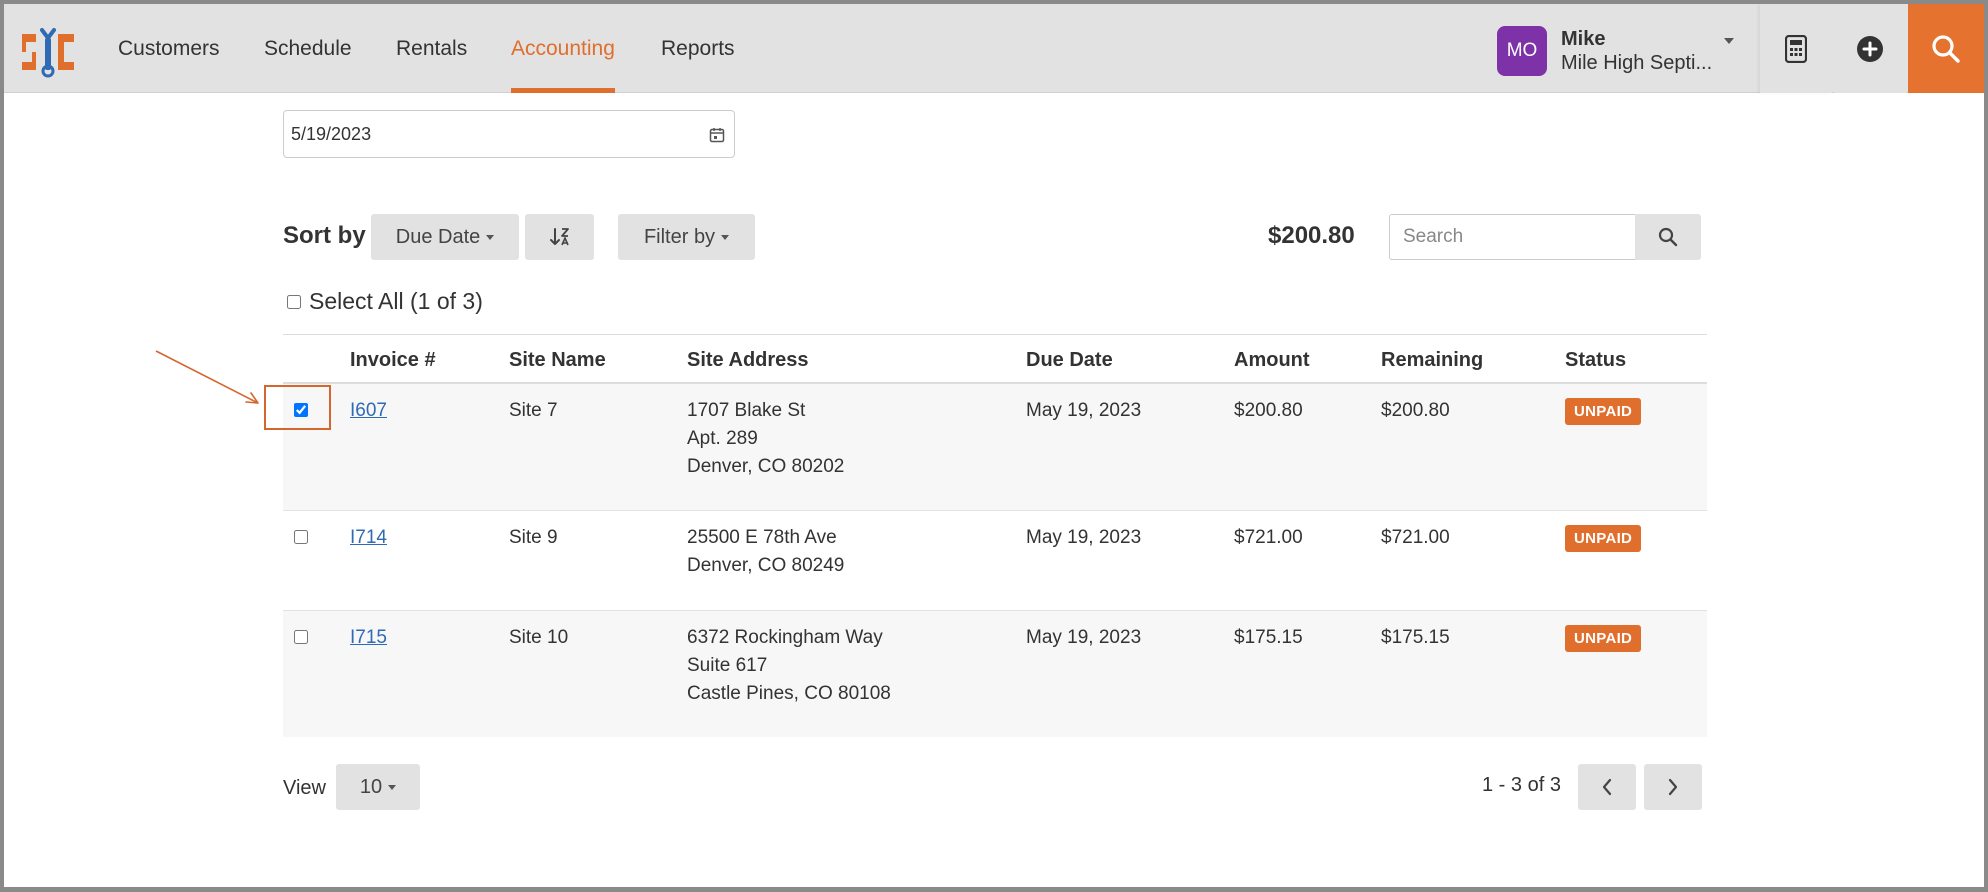 The image size is (1988, 892). Describe the element at coordinates (169, 48) in the screenshot. I see `nav-customers: Customers` at that location.